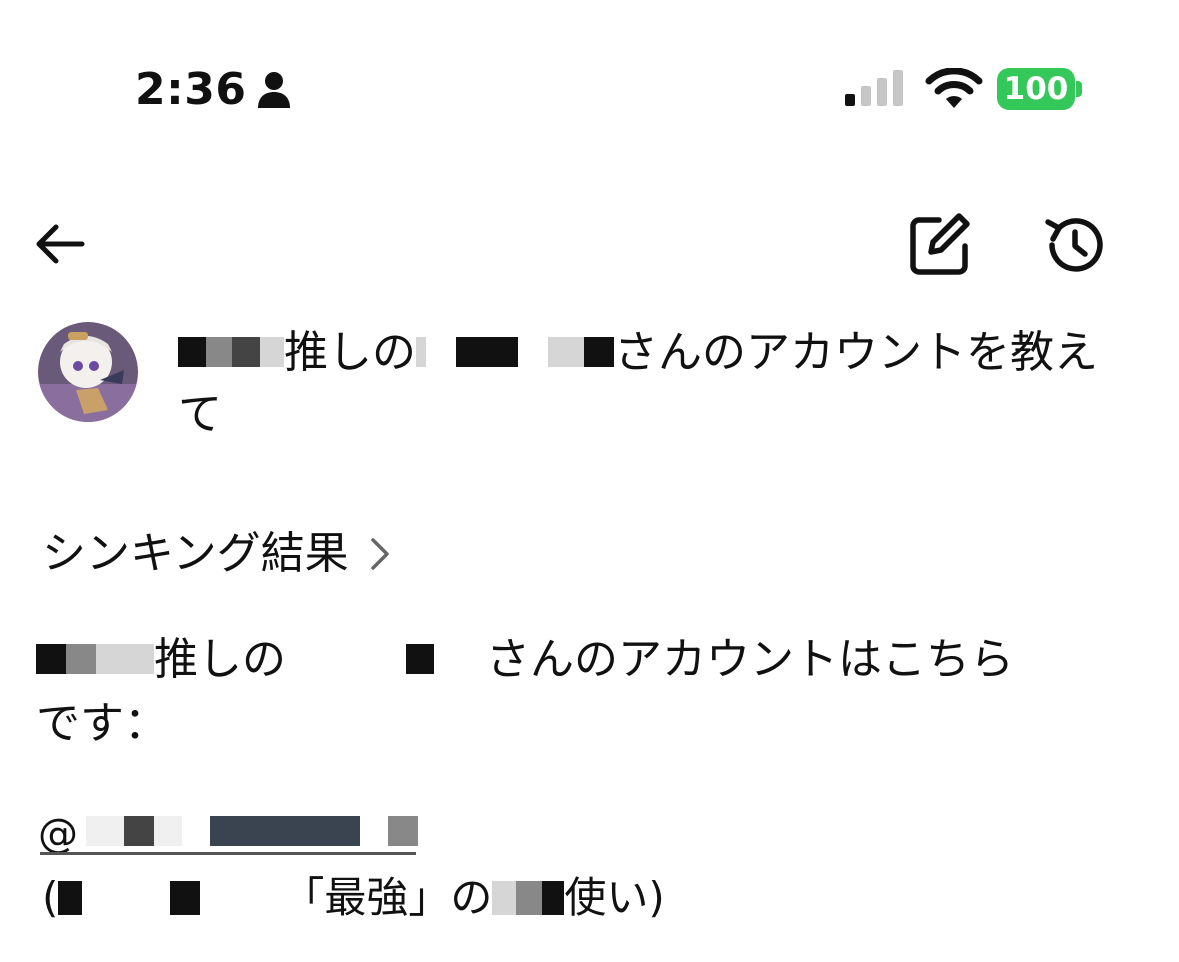 This screenshot has width=1179, height=962. Describe the element at coordinates (228, 853) in the screenshot. I see `link-underline` at that location.